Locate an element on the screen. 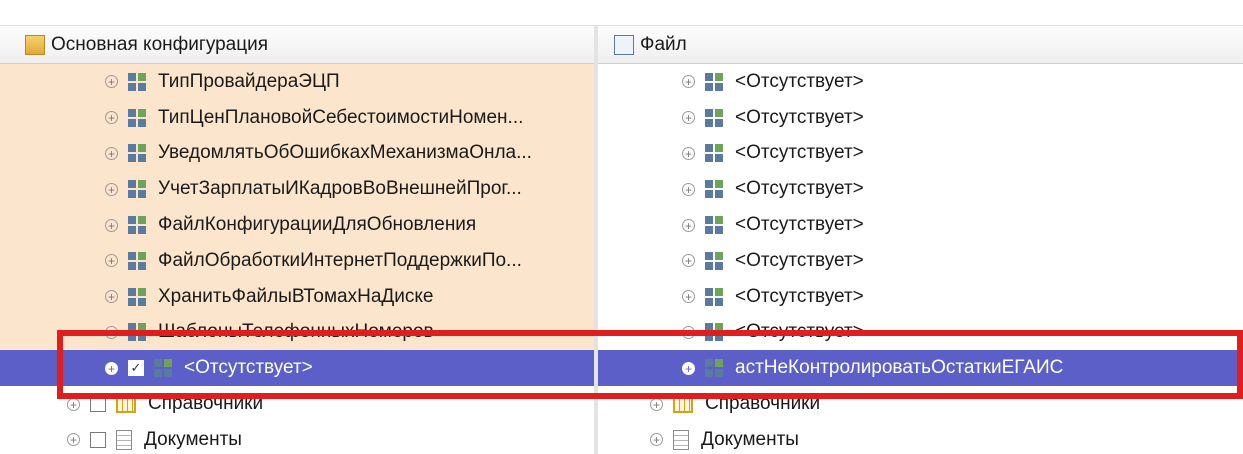 Image resolution: width=1243 pixels, height=454 pixels. file-header: Файл is located at coordinates (920, 44).